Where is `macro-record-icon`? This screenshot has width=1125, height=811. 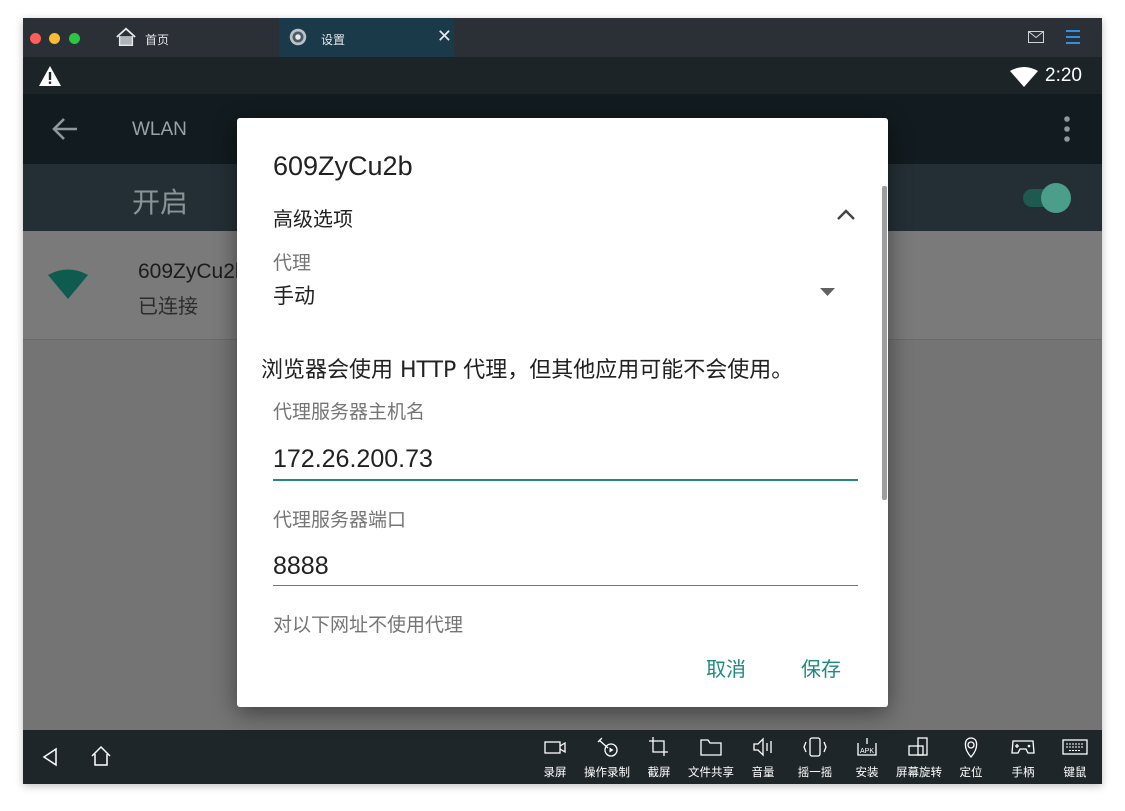
macro-record-icon is located at coordinates (607, 747).